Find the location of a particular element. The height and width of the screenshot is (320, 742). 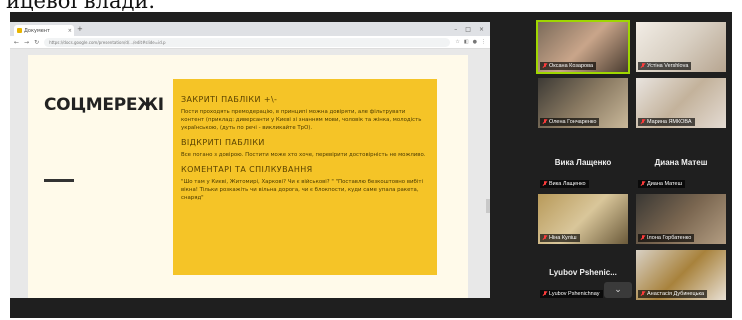

participant-tile: Анастасія Дубинецька is located at coordinates (681, 275).